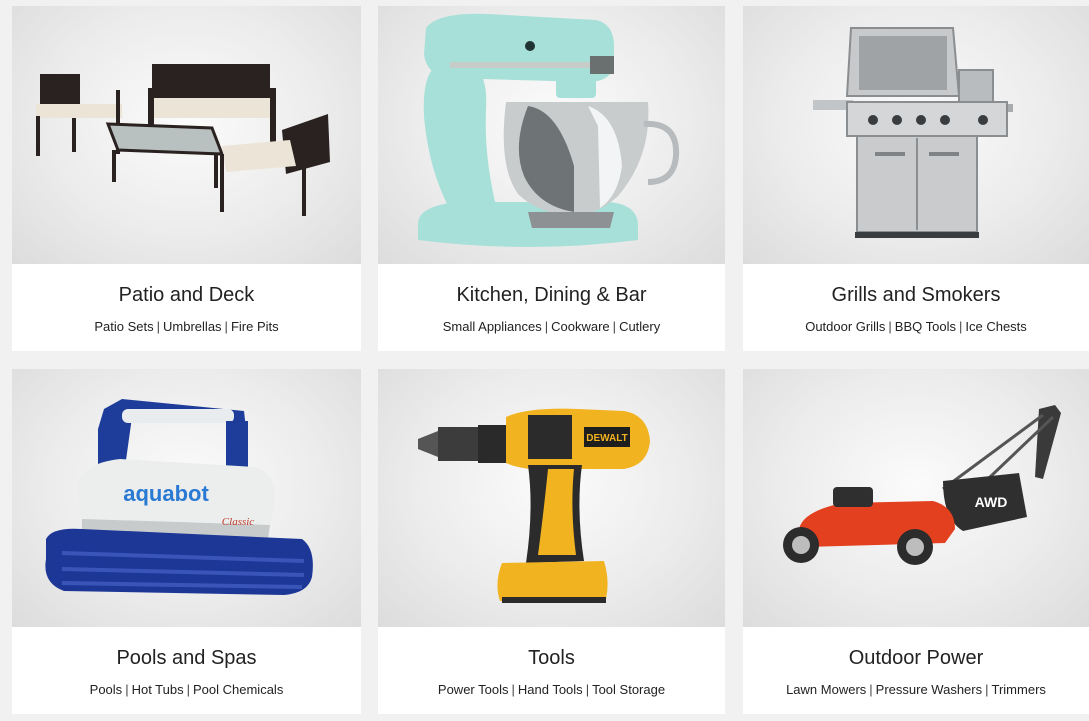  Describe the element at coordinates (551, 658) in the screenshot. I see `category-title: Tools` at that location.